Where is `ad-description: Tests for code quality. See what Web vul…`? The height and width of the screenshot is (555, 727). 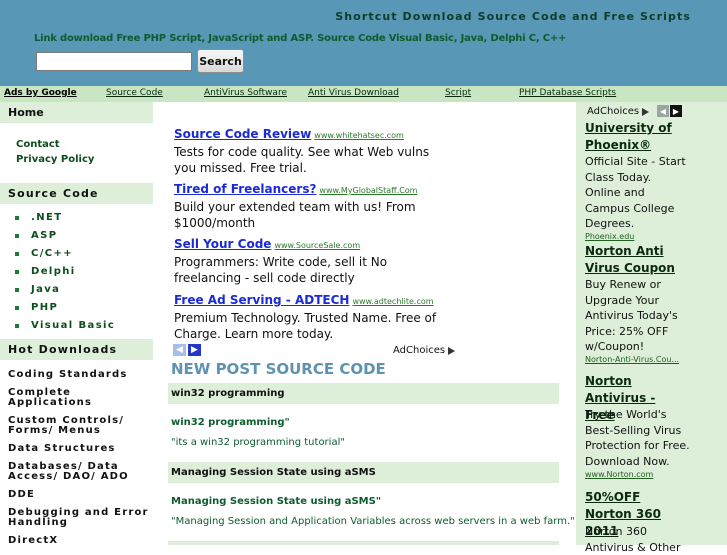
ad-description: Tests for code quality. See what Web vul… is located at coordinates (302, 160).